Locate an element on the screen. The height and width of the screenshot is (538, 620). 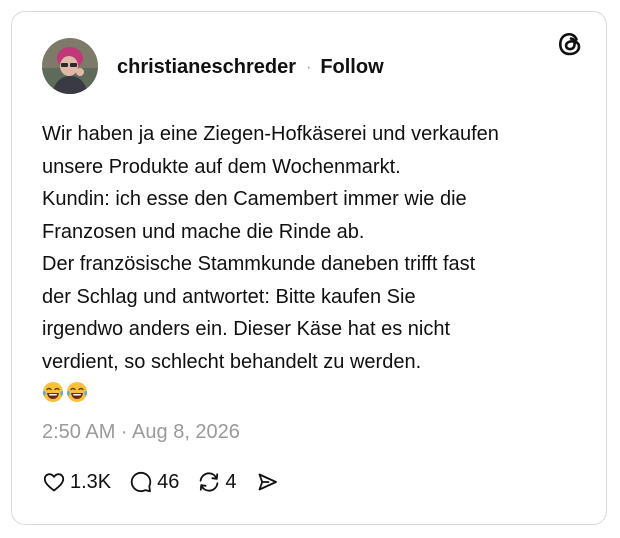
like-count: 1.3K is located at coordinates (91, 481).